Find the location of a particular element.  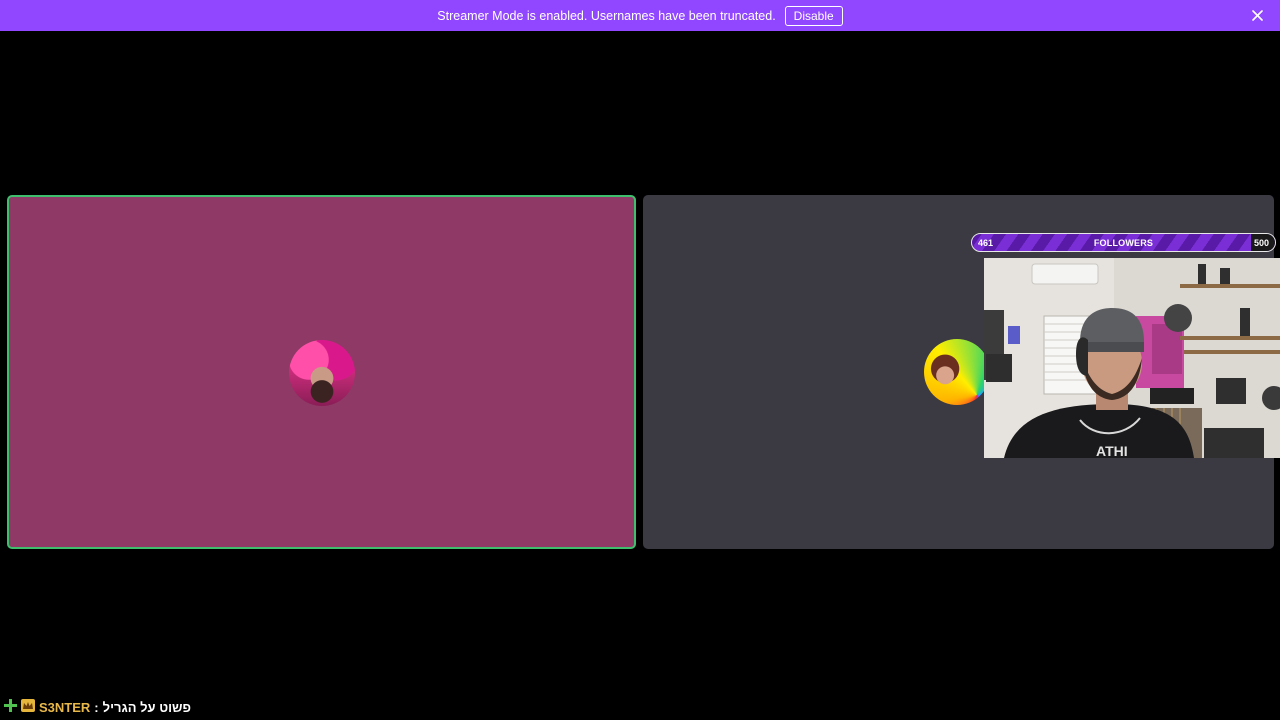

followers-goal-bar: 461 FOLLOWERS 500 is located at coordinates (1123, 242).